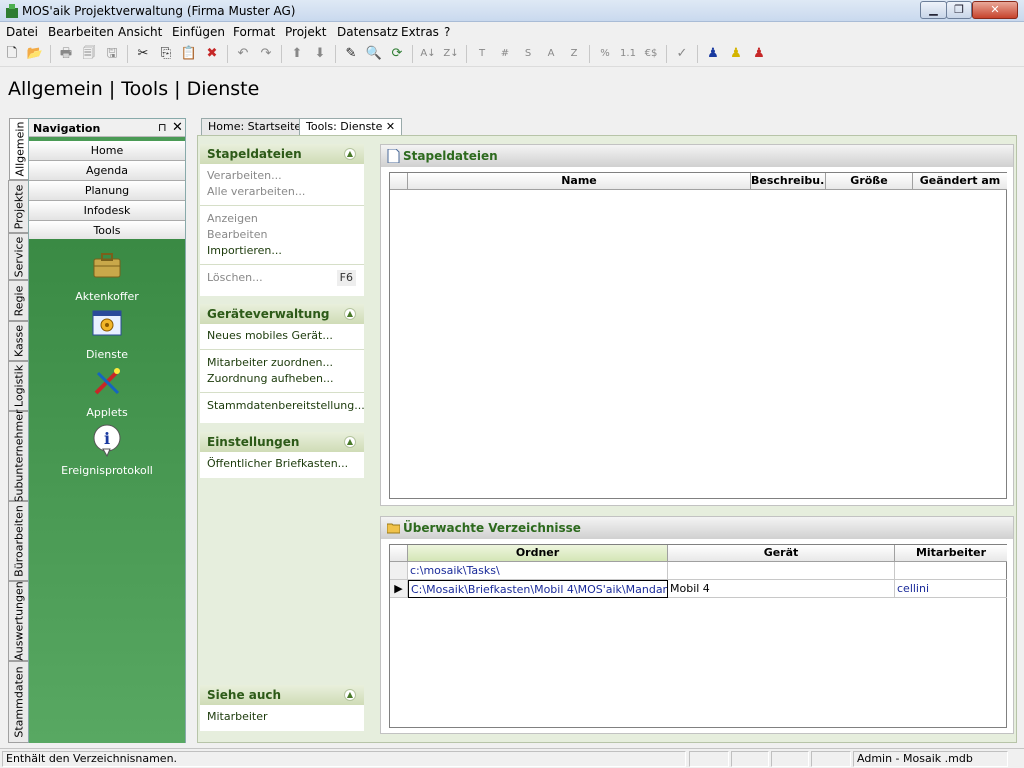  I want to click on format-t-icon: T, so click(482, 54).